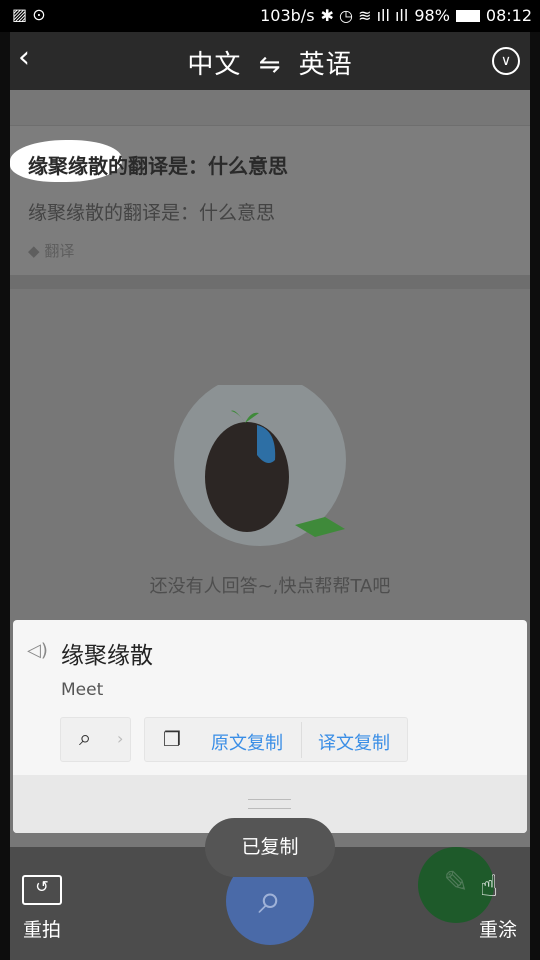 The image size is (540, 960). What do you see at coordinates (120, 738) in the screenshot?
I see `chevron-right-icon: ›` at bounding box center [120, 738].